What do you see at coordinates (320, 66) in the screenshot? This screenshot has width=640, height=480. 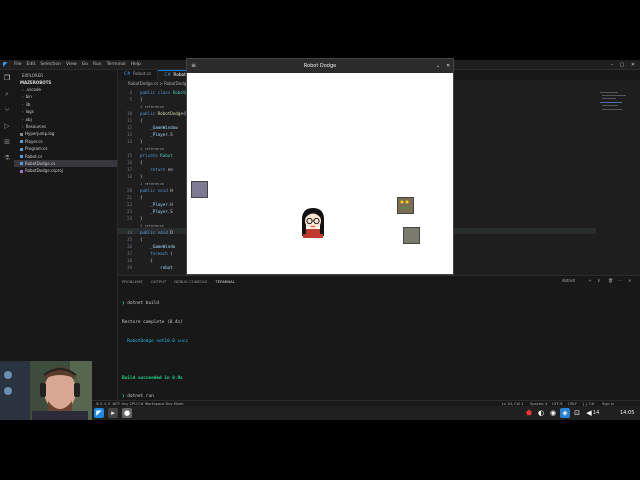 I see `game-titlebar: ≡ Robot Dodge ⌄ ✕` at bounding box center [320, 66].